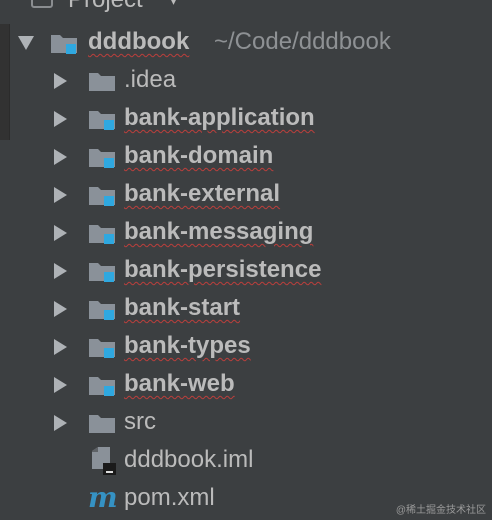 This screenshot has height=520, width=492. I want to click on expanded-arrow-icon, so click(26, 43).